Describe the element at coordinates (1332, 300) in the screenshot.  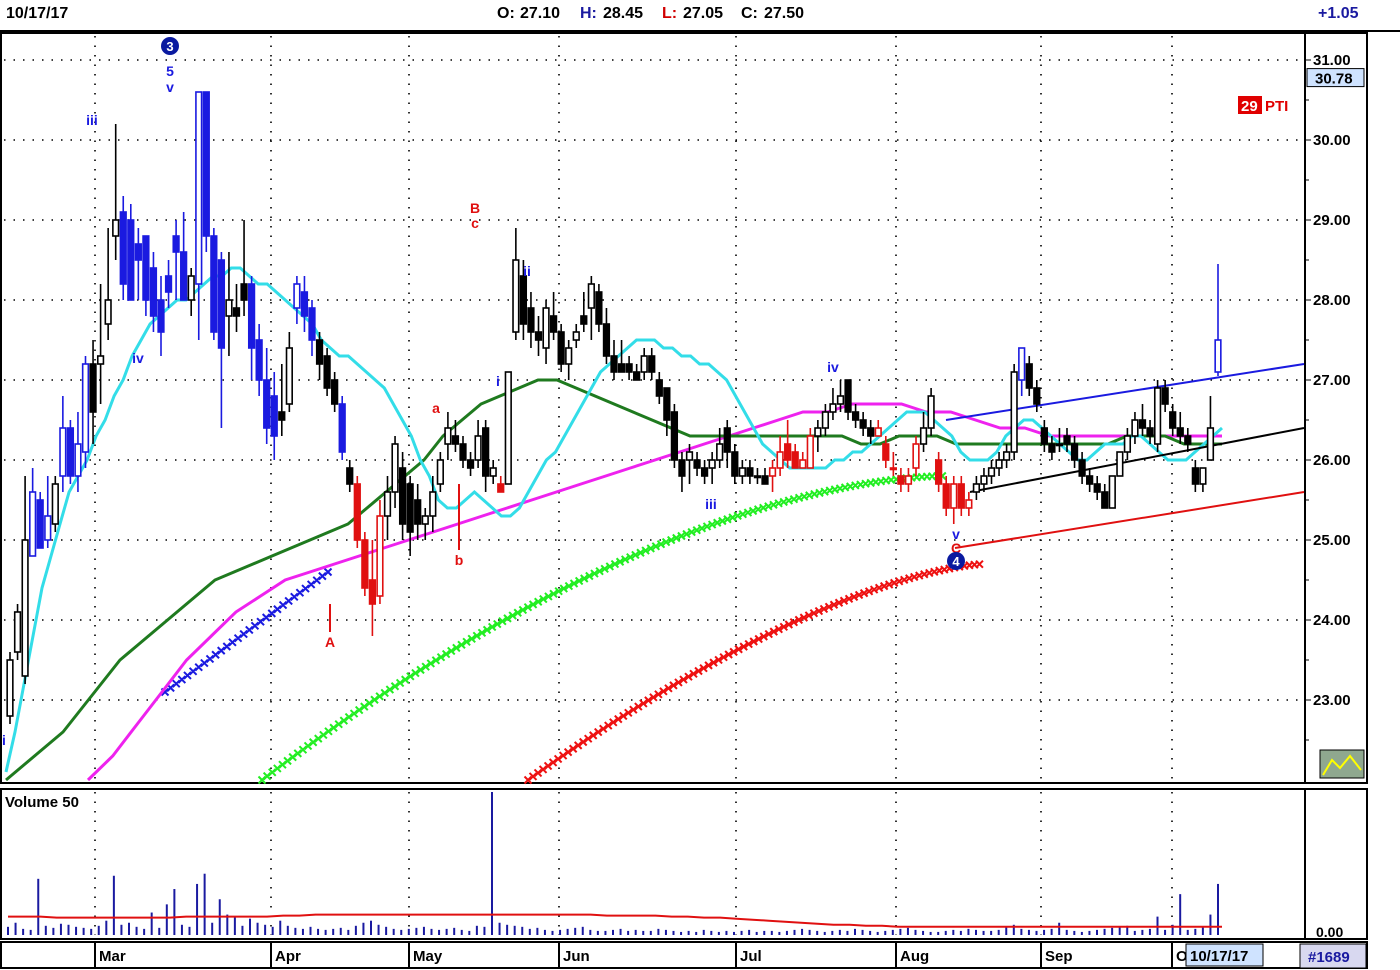
I see `price-tick-label: 28.00` at that location.